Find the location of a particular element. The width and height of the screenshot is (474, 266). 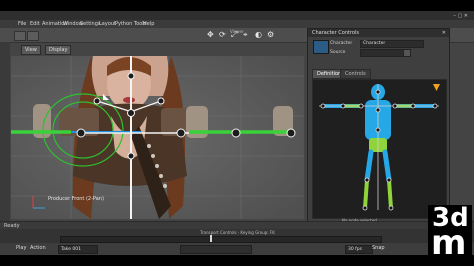

character-label: Character is located at coordinates (341, 43).